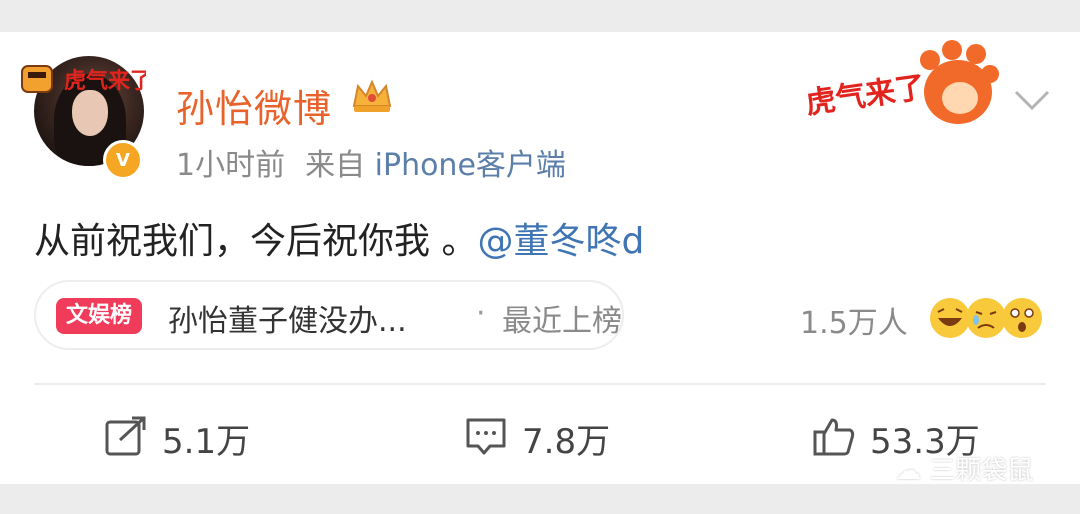  Describe the element at coordinates (834, 437) in the screenshot. I see `thumbs-up-icon` at that location.